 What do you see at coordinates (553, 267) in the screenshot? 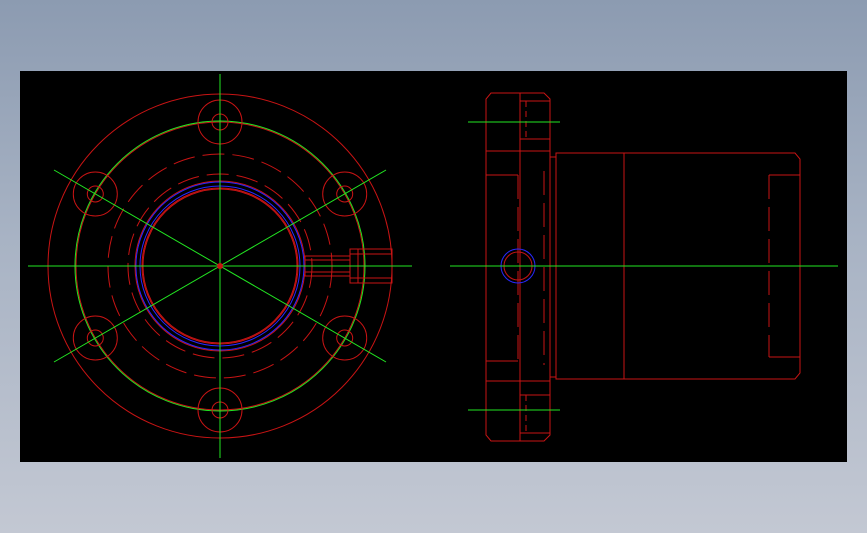
I see `flange-neck` at bounding box center [553, 267].